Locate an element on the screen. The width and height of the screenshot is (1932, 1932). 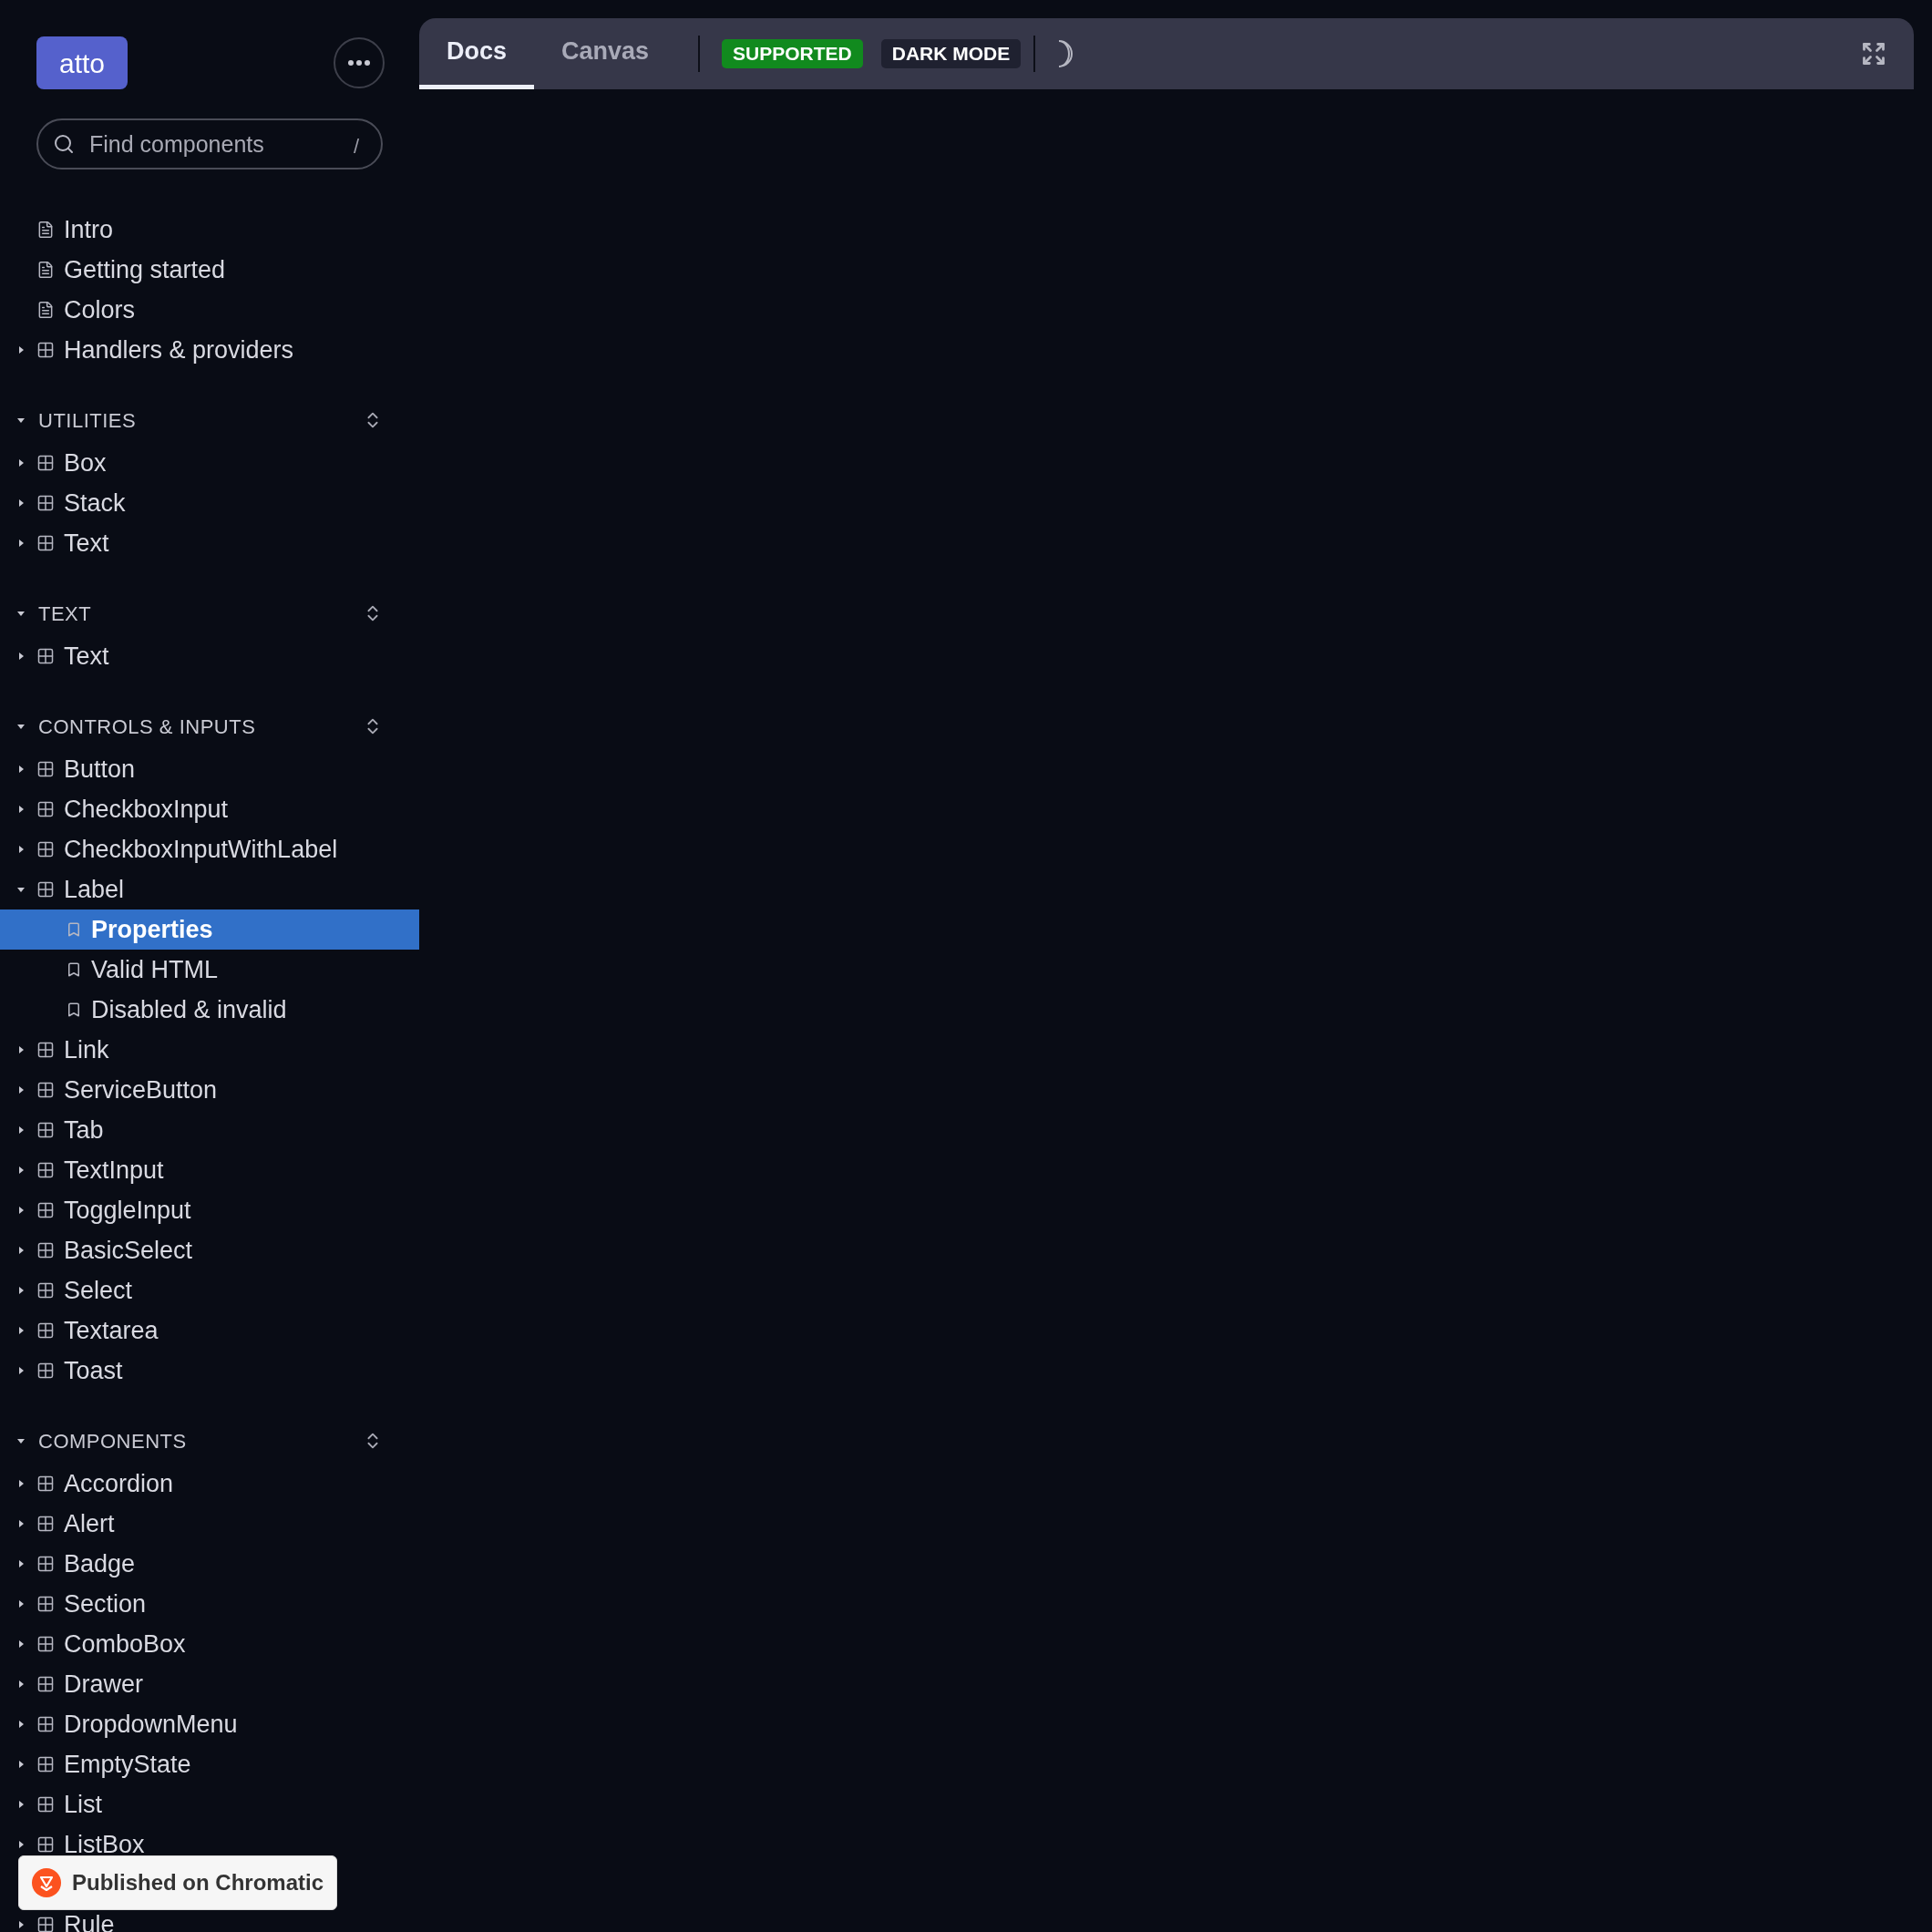
tab: Docs is located at coordinates (477, 53).